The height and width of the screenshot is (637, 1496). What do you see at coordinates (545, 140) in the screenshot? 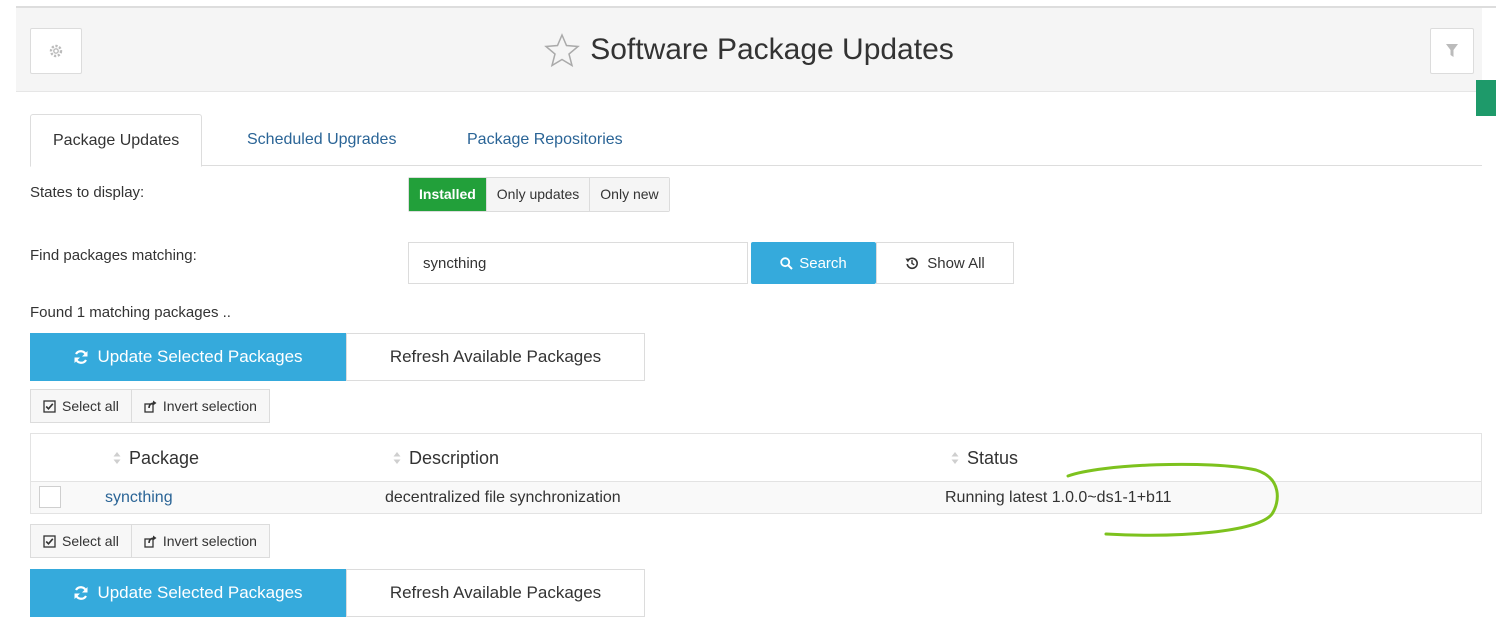
I see `tab-package-repositories: Package Repositories` at bounding box center [545, 140].